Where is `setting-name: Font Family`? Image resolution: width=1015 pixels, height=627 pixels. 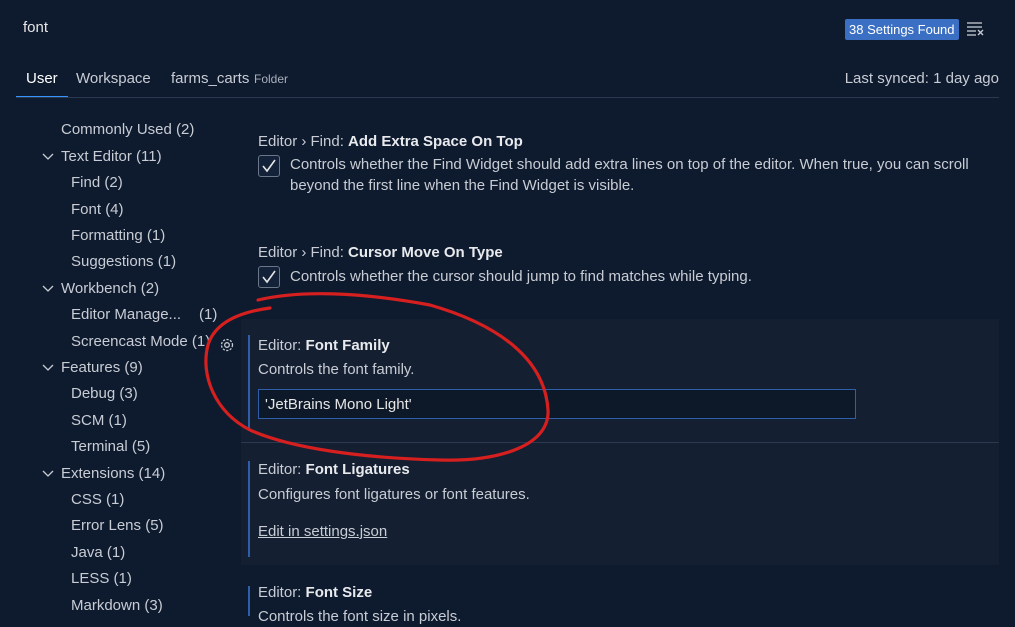
setting-name: Font Family is located at coordinates (347, 345).